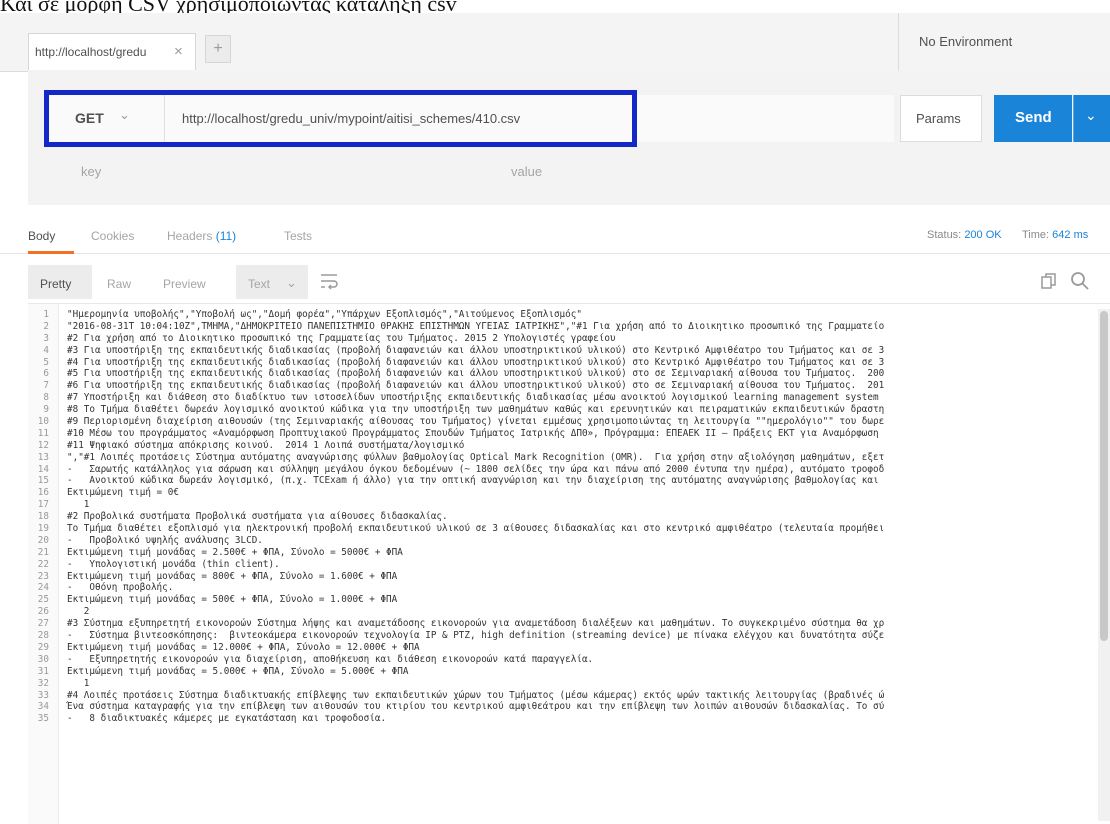 This screenshot has width=1110, height=824. What do you see at coordinates (43, 659) in the screenshot?
I see `line-number: 30` at bounding box center [43, 659].